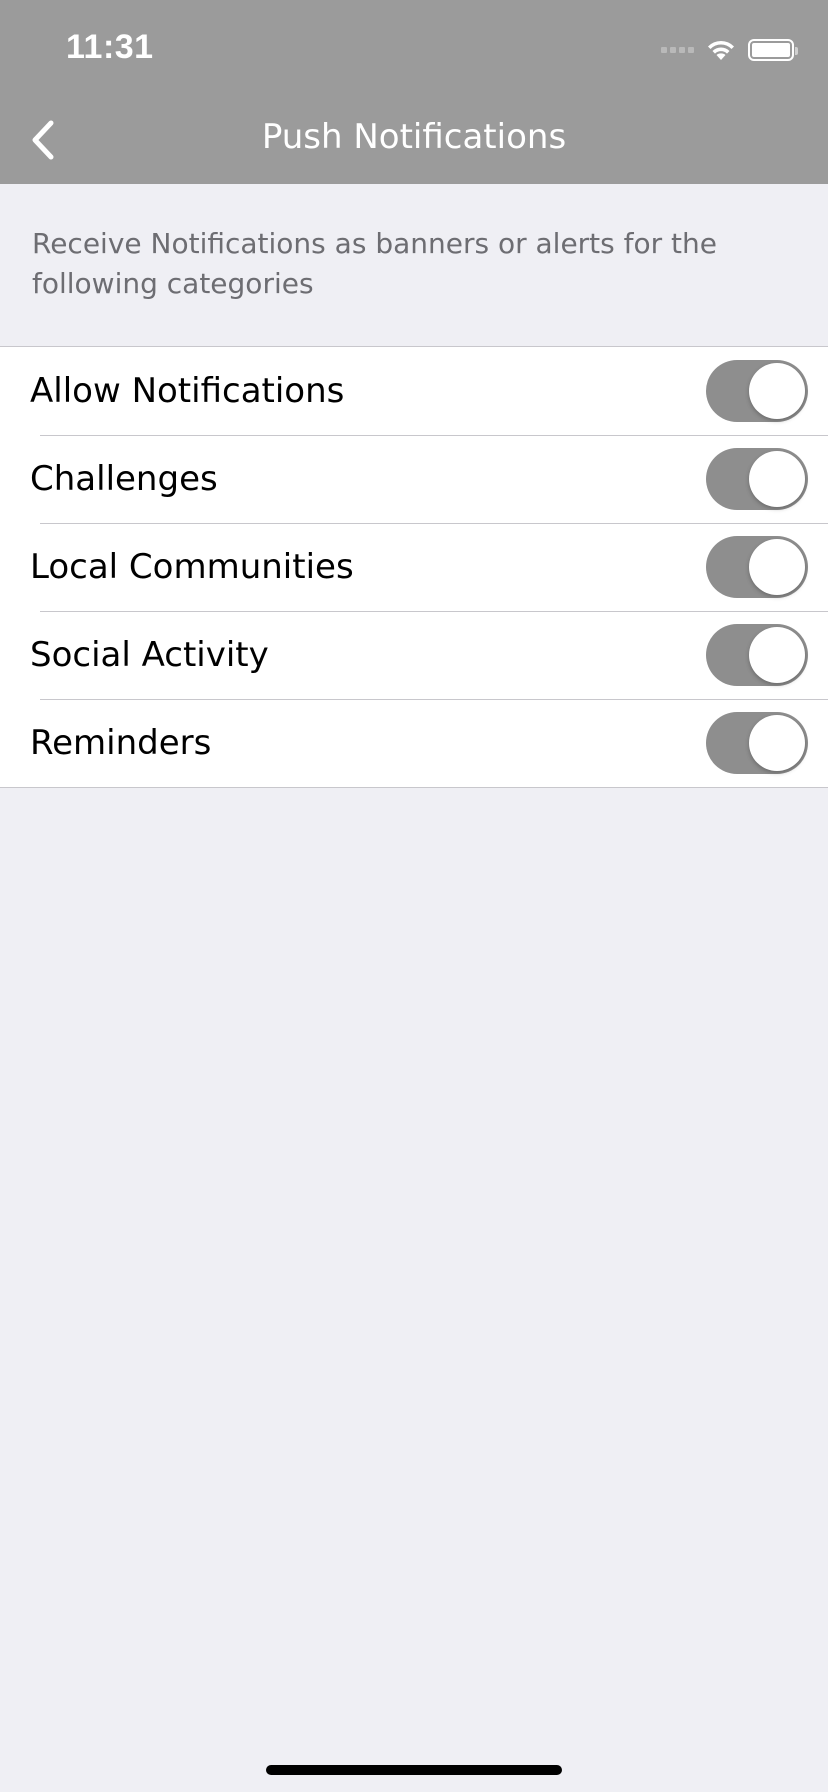 This screenshot has height=1792, width=828. I want to click on home-indicator, so click(414, 1770).